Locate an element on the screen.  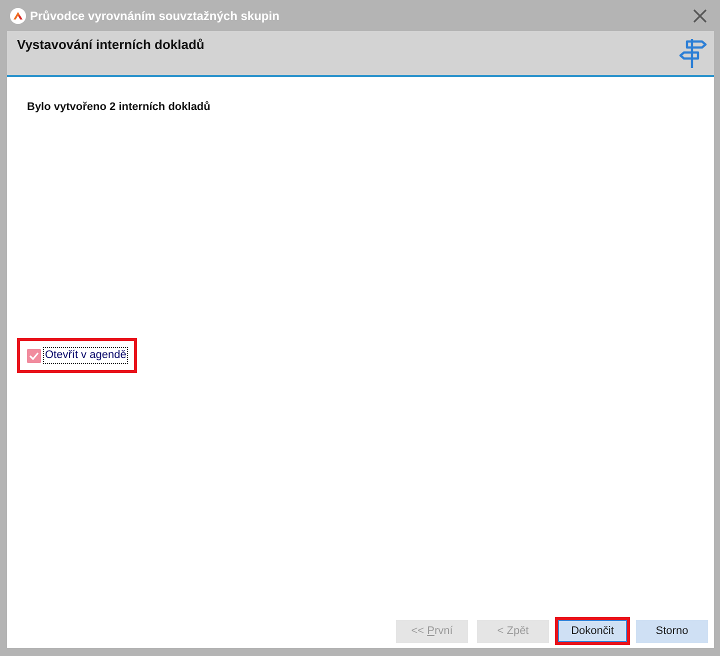
wizard-button: << První is located at coordinates (432, 631).